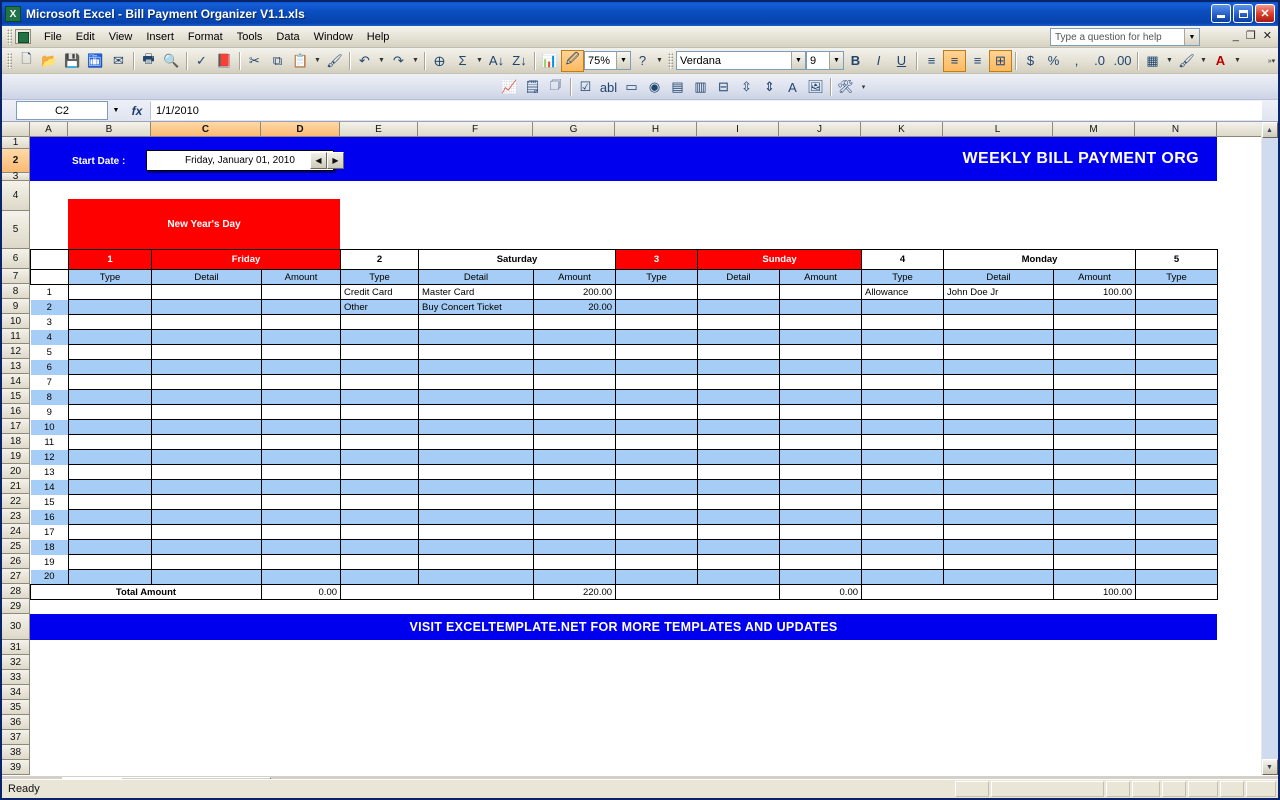 Image resolution: width=1280 pixels, height=800 pixels. What do you see at coordinates (335, 160) in the screenshot?
I see `spin-right-icon: ▶` at bounding box center [335, 160].